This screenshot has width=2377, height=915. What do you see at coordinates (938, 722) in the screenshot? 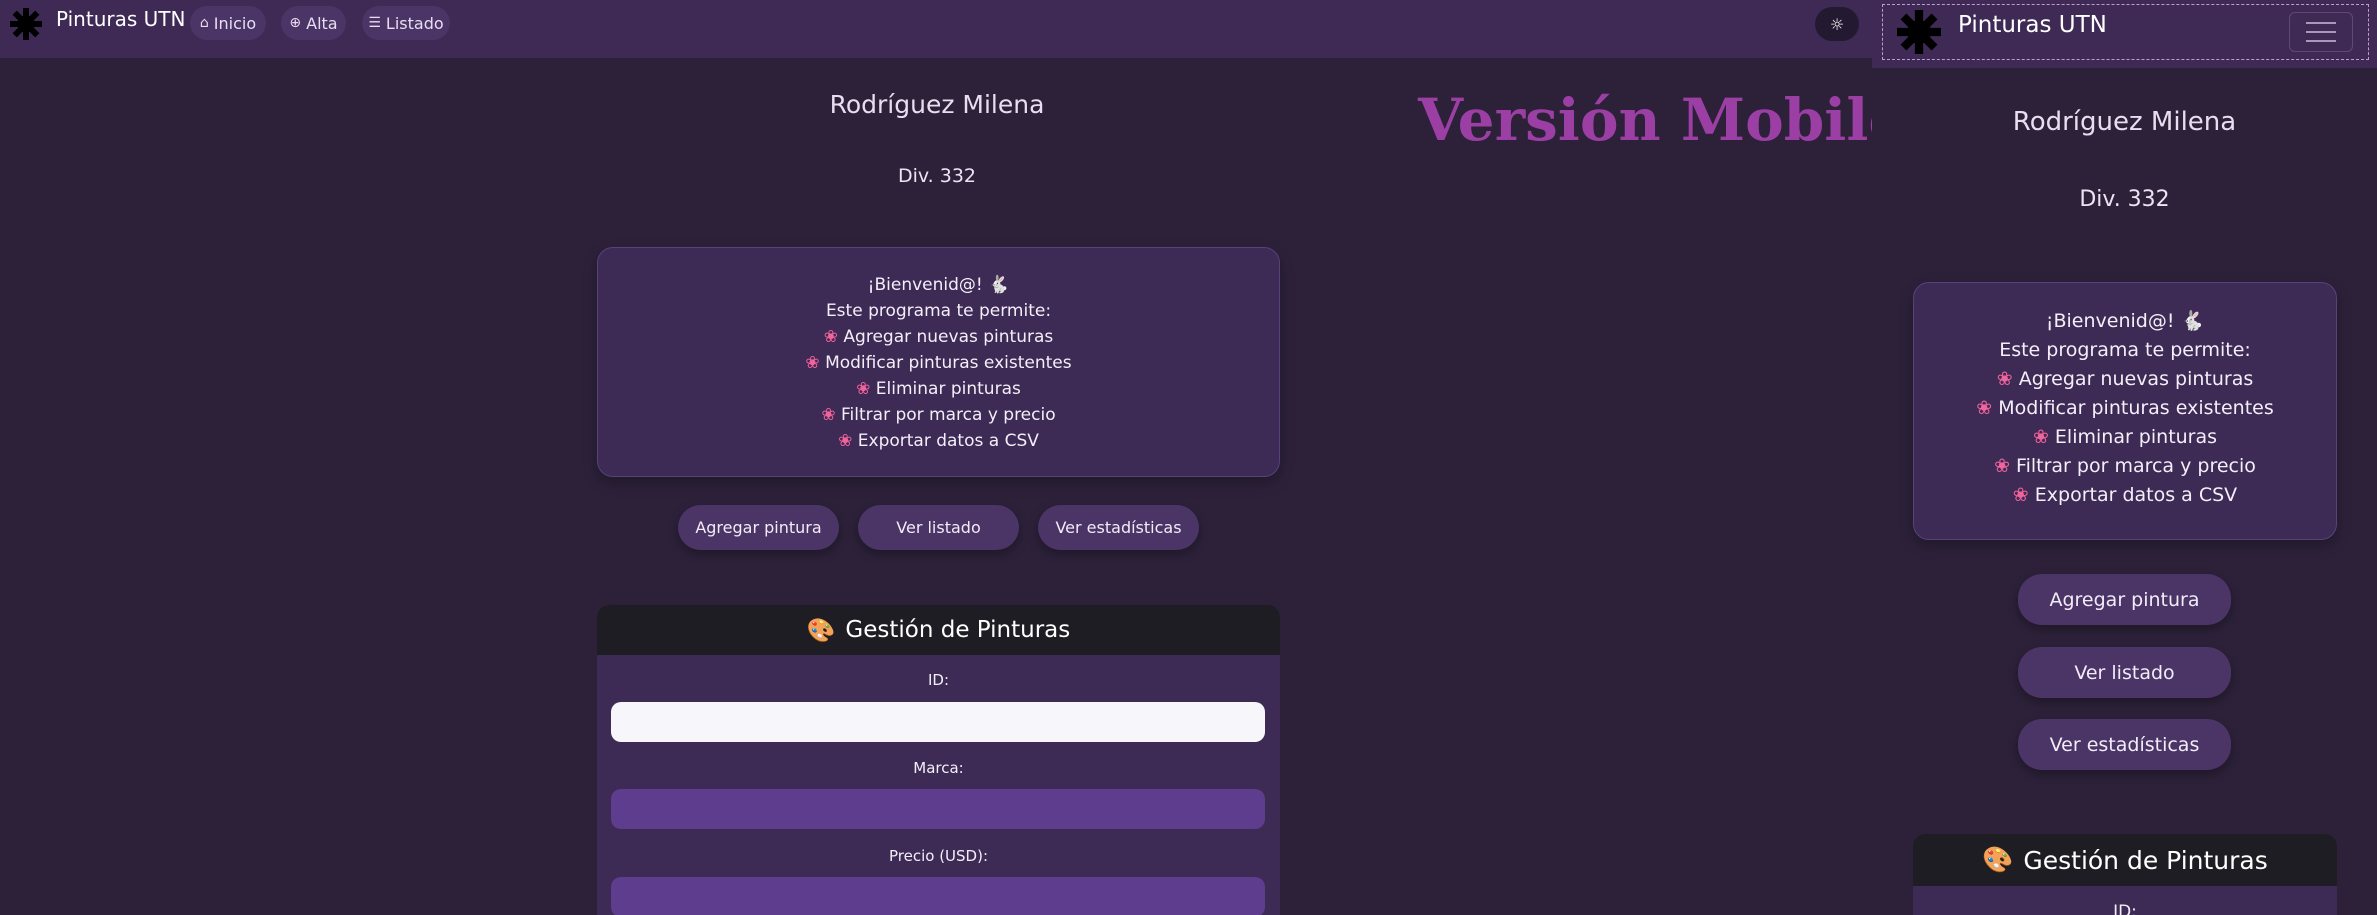
I see `id-input` at bounding box center [938, 722].